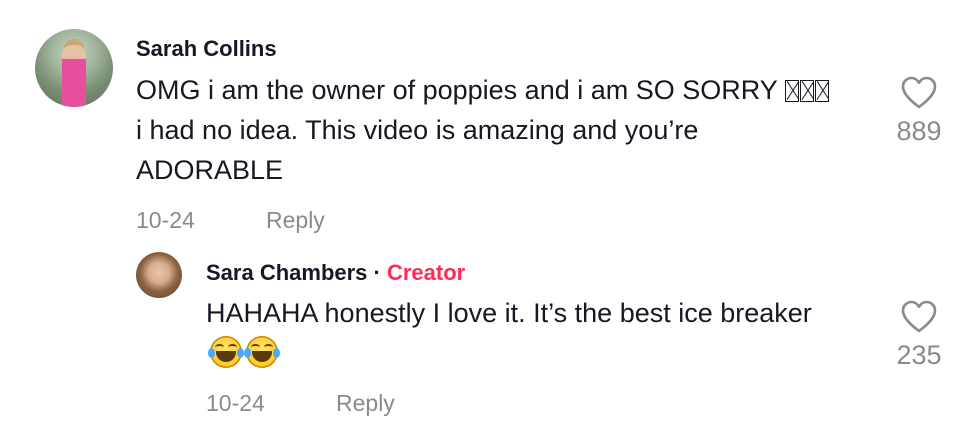 Image resolution: width=980 pixels, height=431 pixels. Describe the element at coordinates (235, 403) in the screenshot. I see `reply-date: 10-24` at that location.